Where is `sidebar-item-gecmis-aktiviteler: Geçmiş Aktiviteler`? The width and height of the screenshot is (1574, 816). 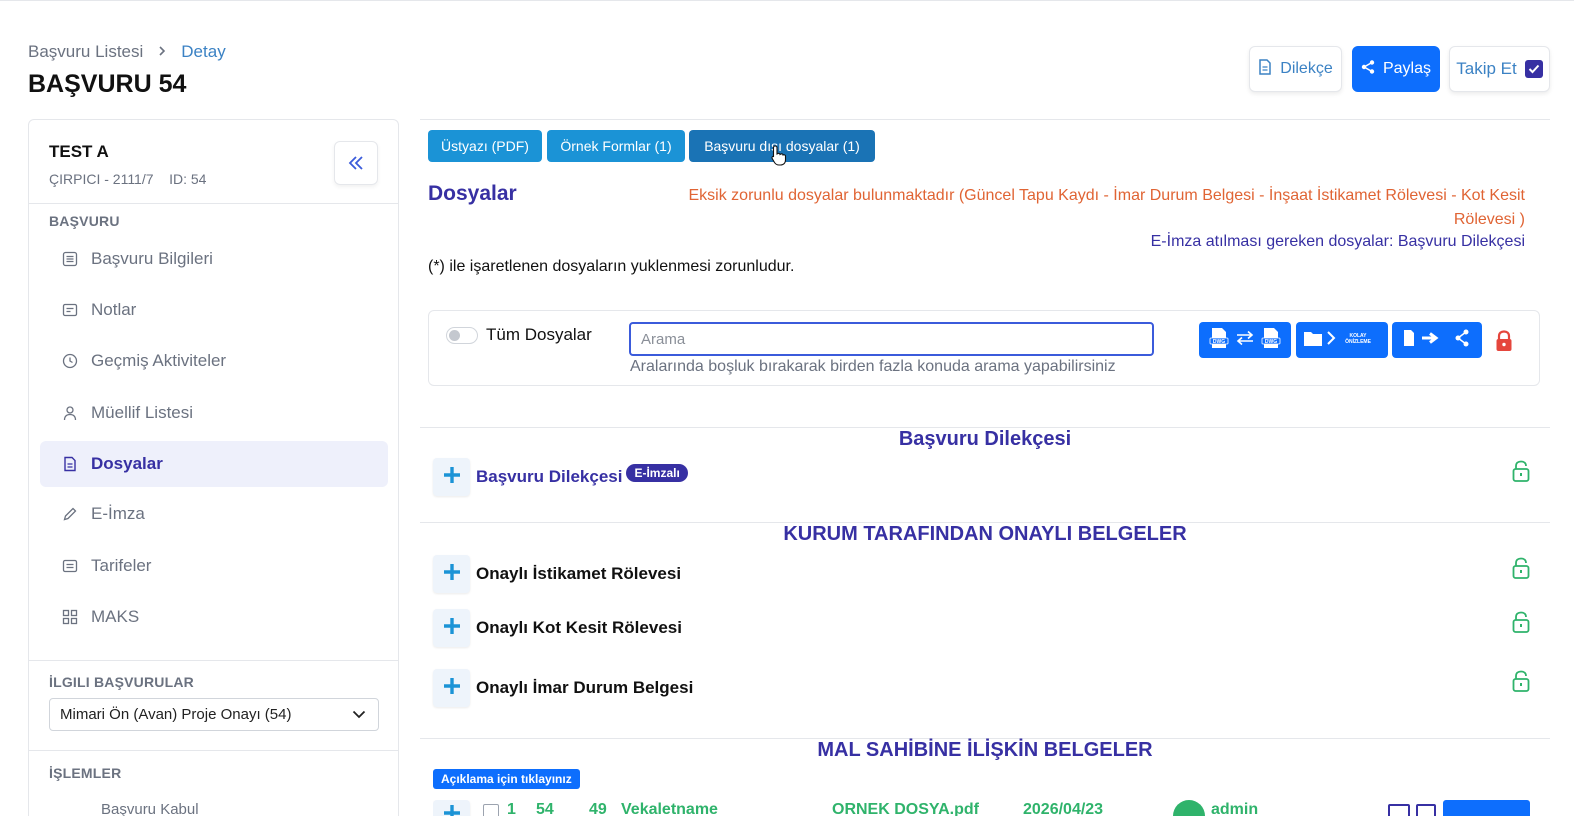 sidebar-item-gecmis-aktiviteler: Geçmiş Aktiviteler is located at coordinates (214, 361).